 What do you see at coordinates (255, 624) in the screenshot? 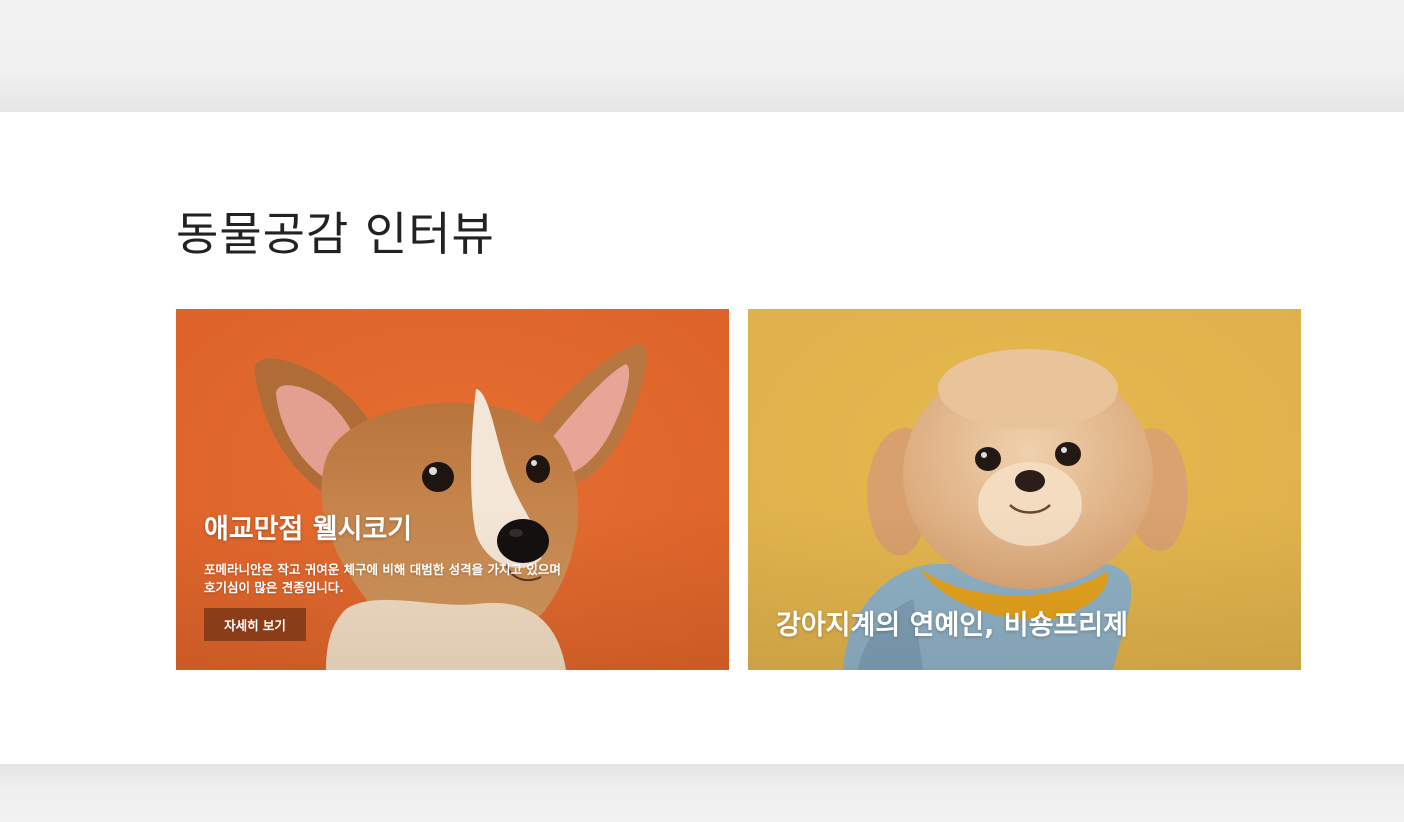
I see `view-details-button: 자세히 보기` at bounding box center [255, 624].